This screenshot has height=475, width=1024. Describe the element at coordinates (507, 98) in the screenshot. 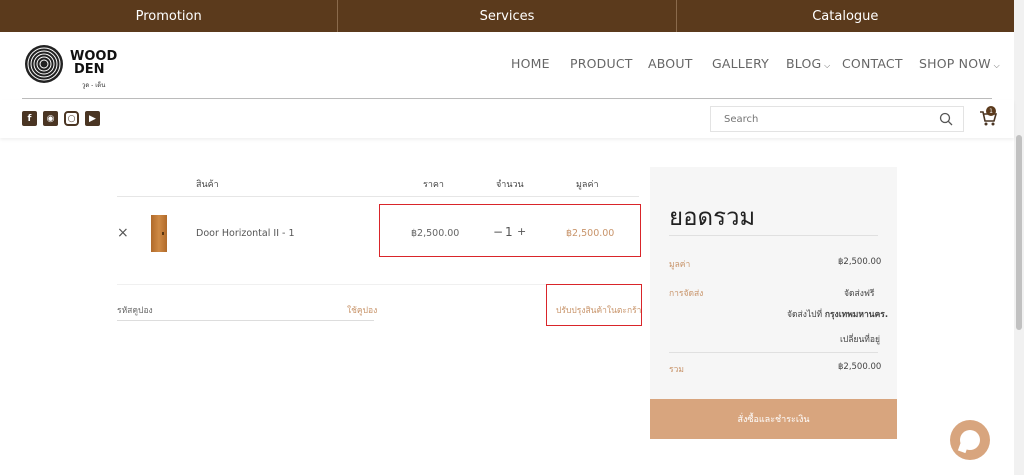

I see `header-divider` at that location.